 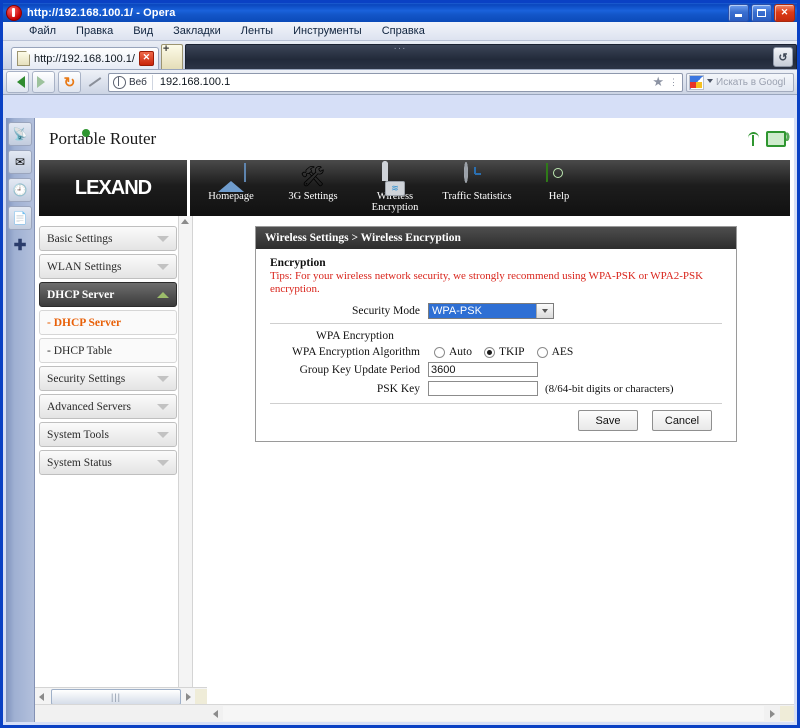 What do you see at coordinates (542, 352) in the screenshot?
I see `radio-aes` at bounding box center [542, 352].